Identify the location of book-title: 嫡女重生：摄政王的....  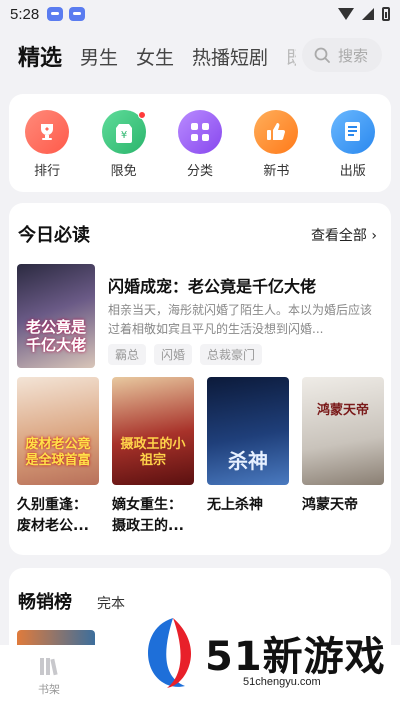
(148, 515).